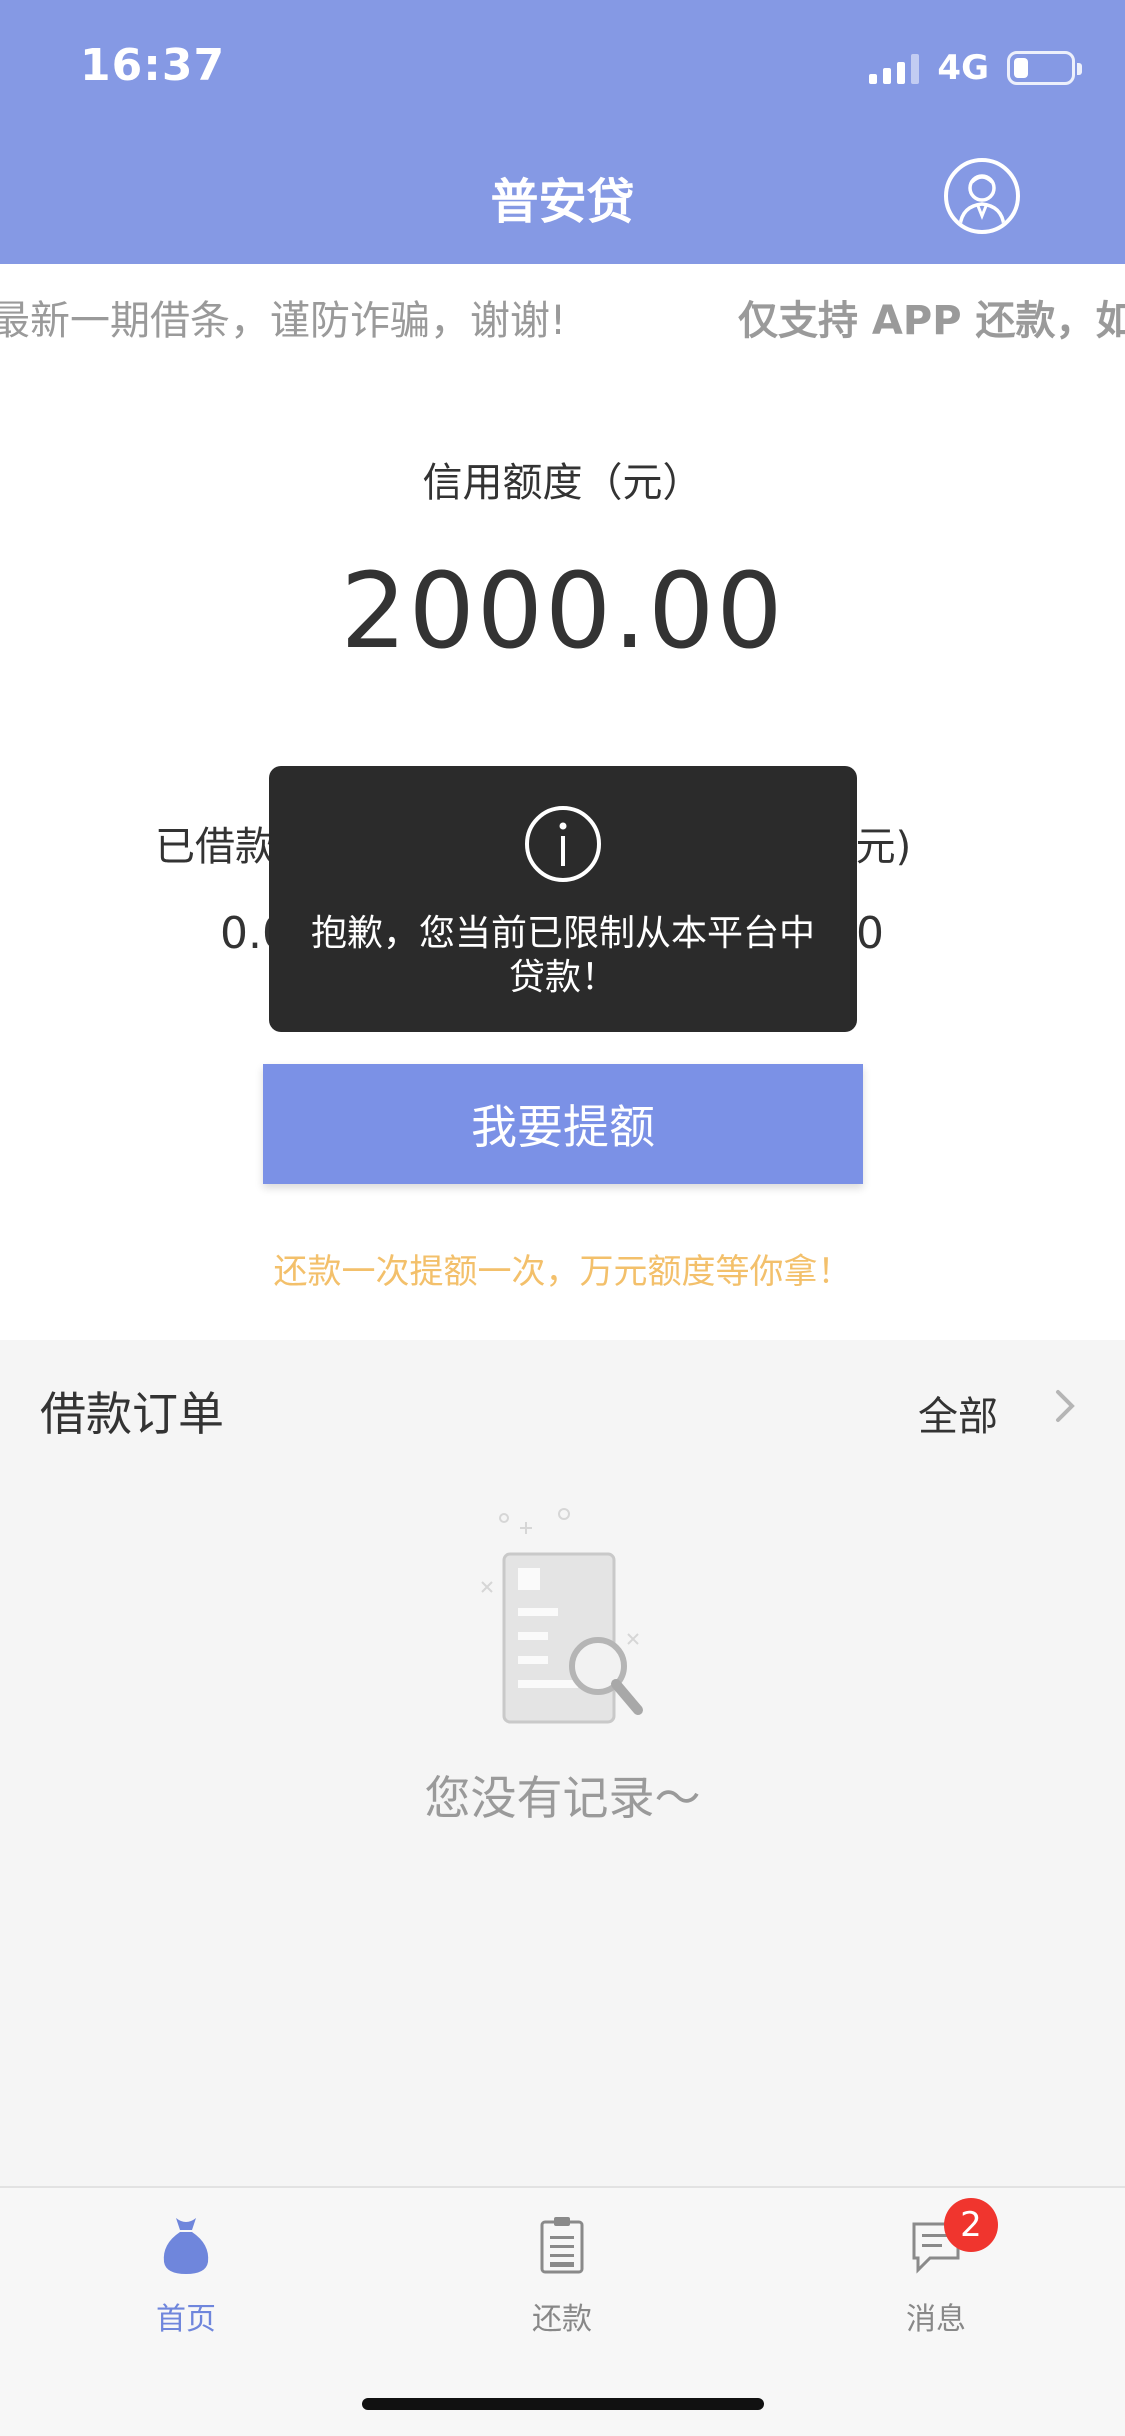  What do you see at coordinates (562, 1798) in the screenshot?
I see `empty-state-text: 您没有记录～` at bounding box center [562, 1798].